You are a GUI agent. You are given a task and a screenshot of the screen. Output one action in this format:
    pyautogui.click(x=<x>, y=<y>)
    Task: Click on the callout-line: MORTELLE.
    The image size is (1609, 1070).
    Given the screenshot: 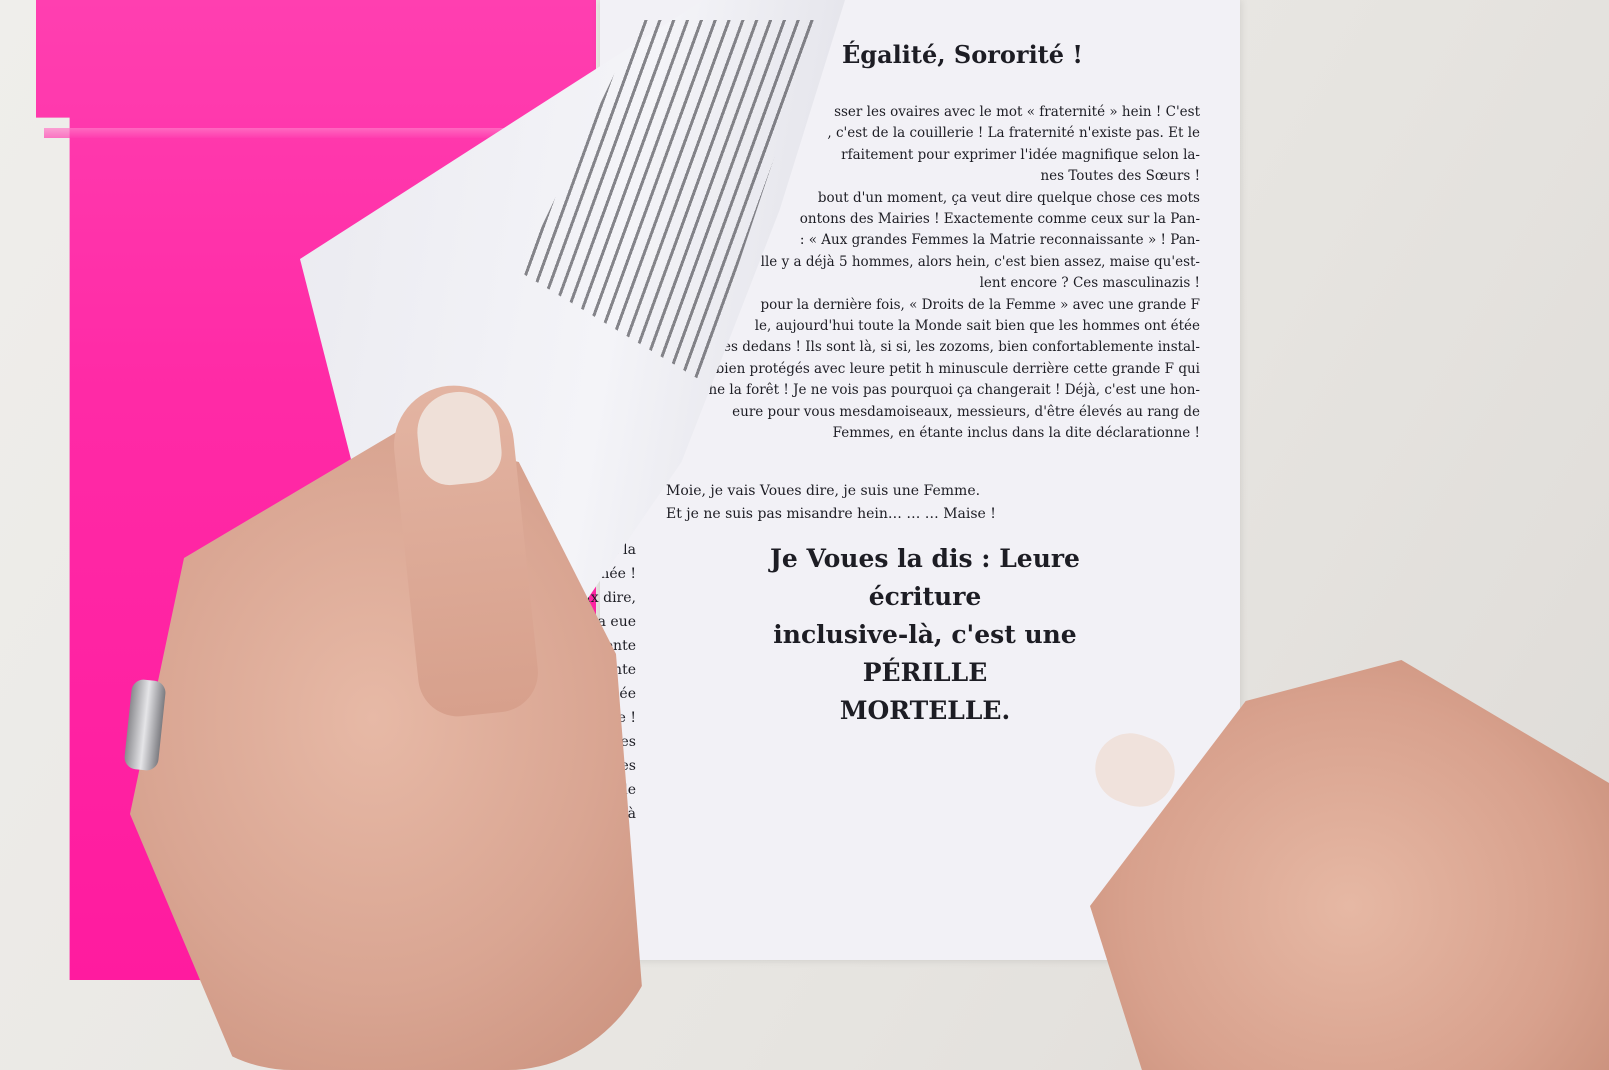 What is the action you would take?
    pyautogui.click(x=925, y=710)
    